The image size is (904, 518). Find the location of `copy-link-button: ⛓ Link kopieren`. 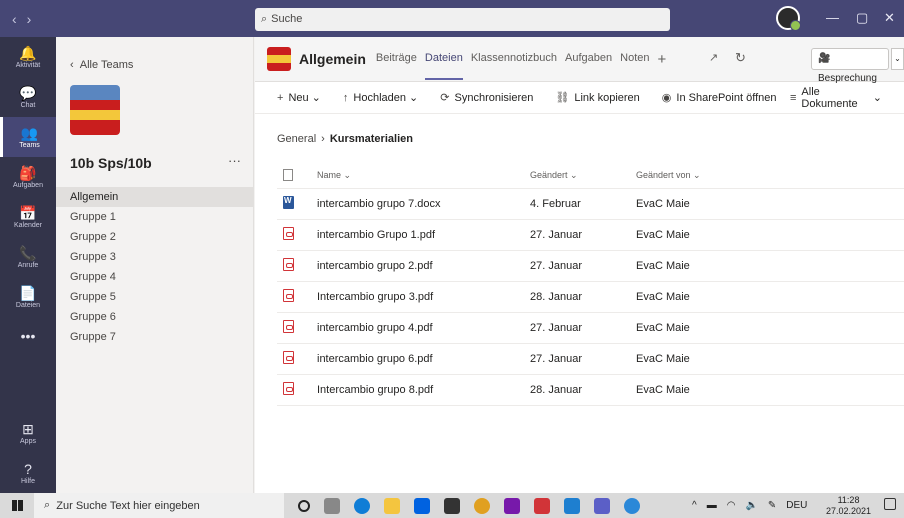

copy-link-button: ⛓ Link kopieren is located at coordinates (597, 98).